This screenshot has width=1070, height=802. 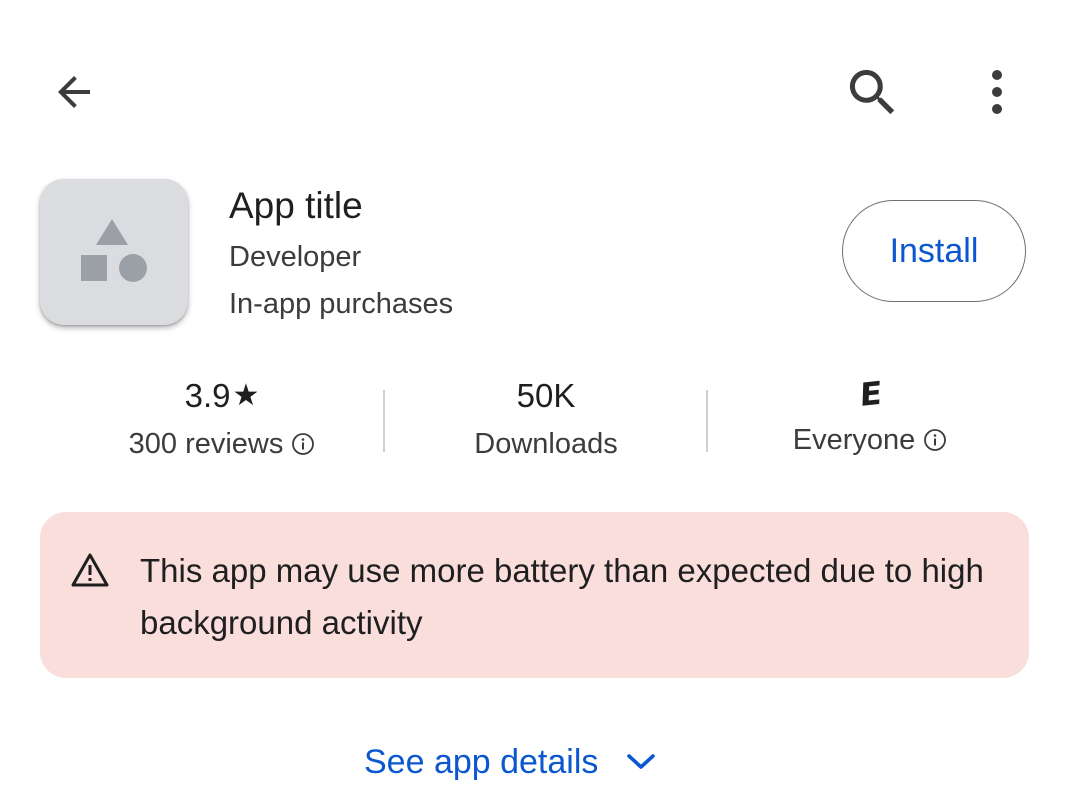 I want to click on downloads-stat: 50K Downloads, so click(x=546, y=419).